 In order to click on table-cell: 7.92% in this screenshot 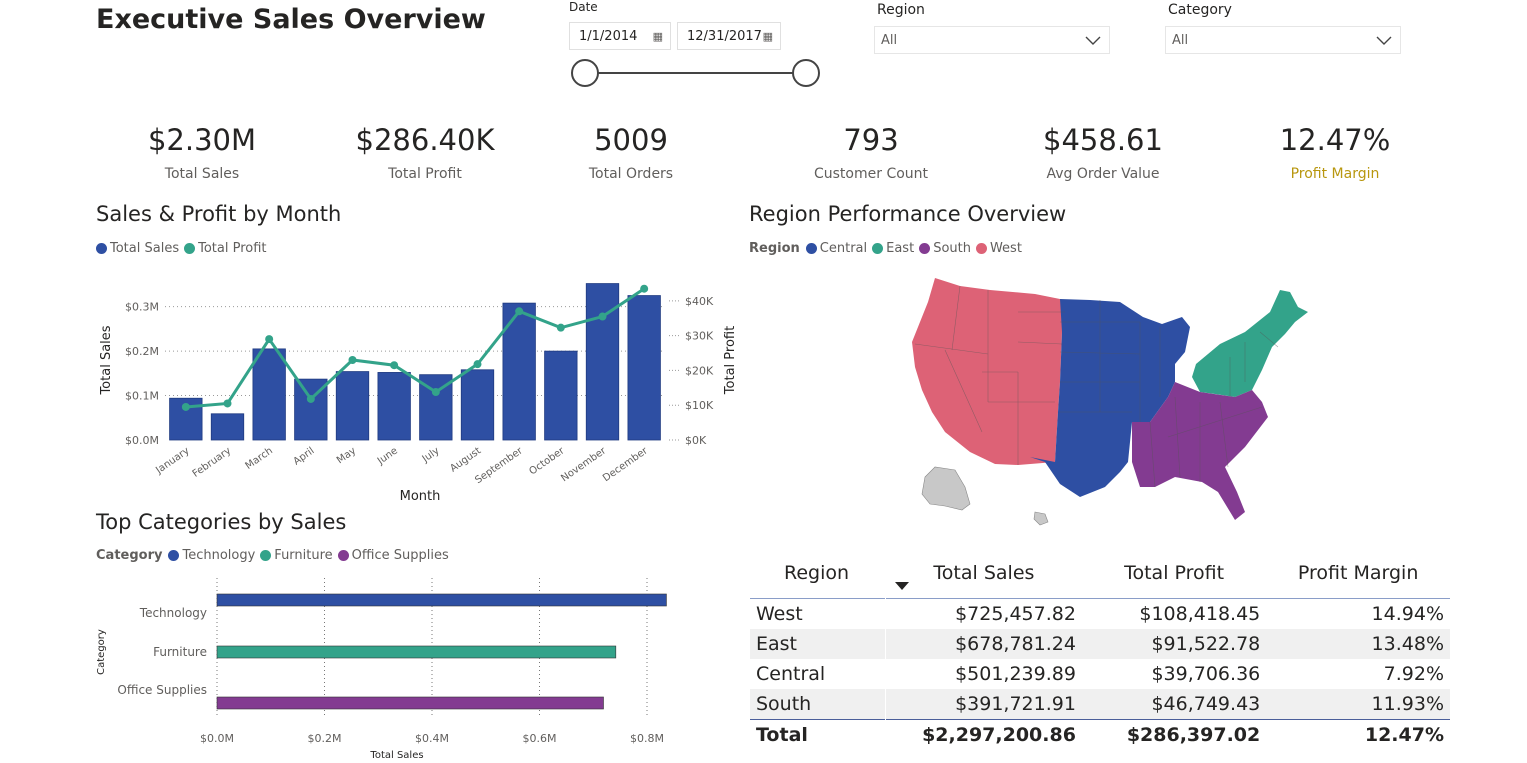, I will do `click(1413, 674)`.